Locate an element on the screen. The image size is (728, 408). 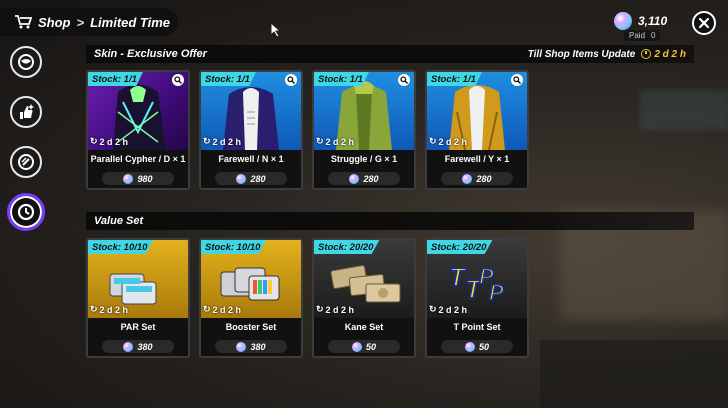
currency-display: 3,110 Paid 0 is located at coordinates (649, 25).